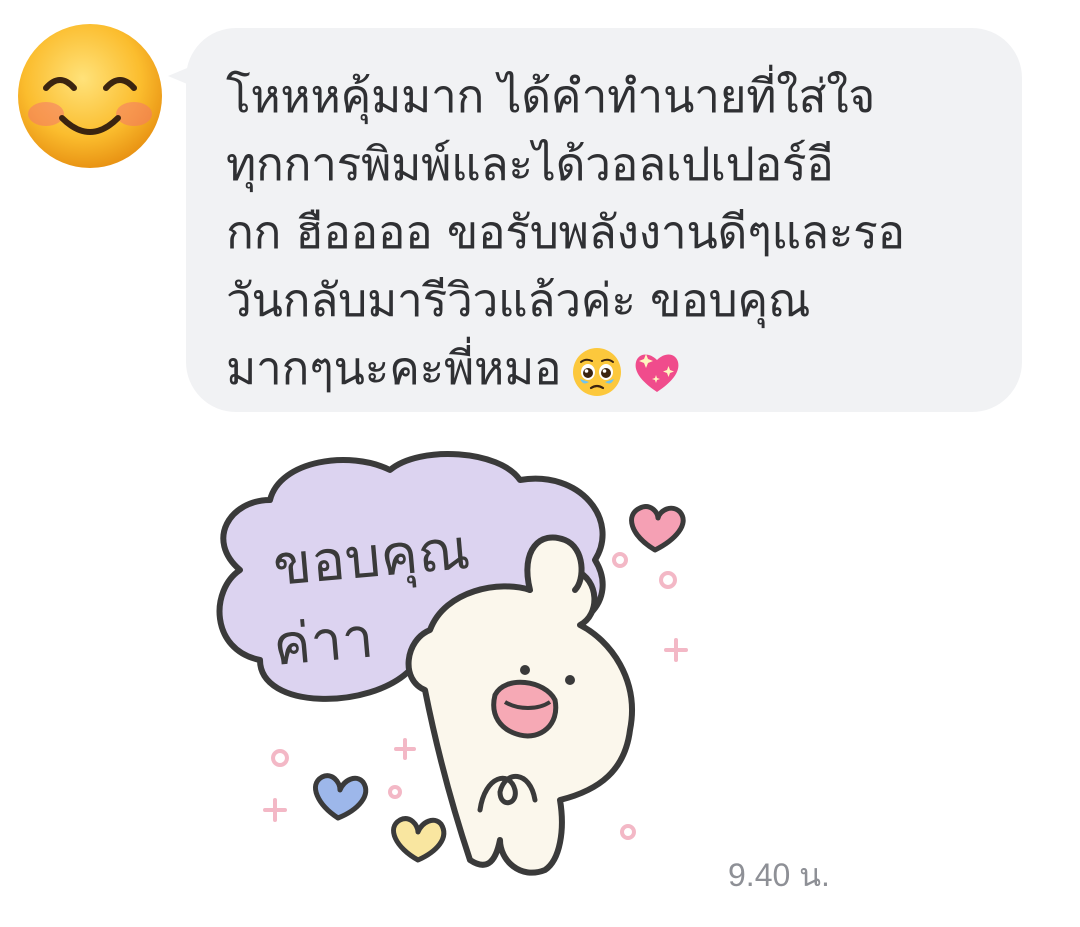 This screenshot has width=1080, height=927. What do you see at coordinates (419, 839) in the screenshot?
I see `yellow-heart-icon` at bounding box center [419, 839].